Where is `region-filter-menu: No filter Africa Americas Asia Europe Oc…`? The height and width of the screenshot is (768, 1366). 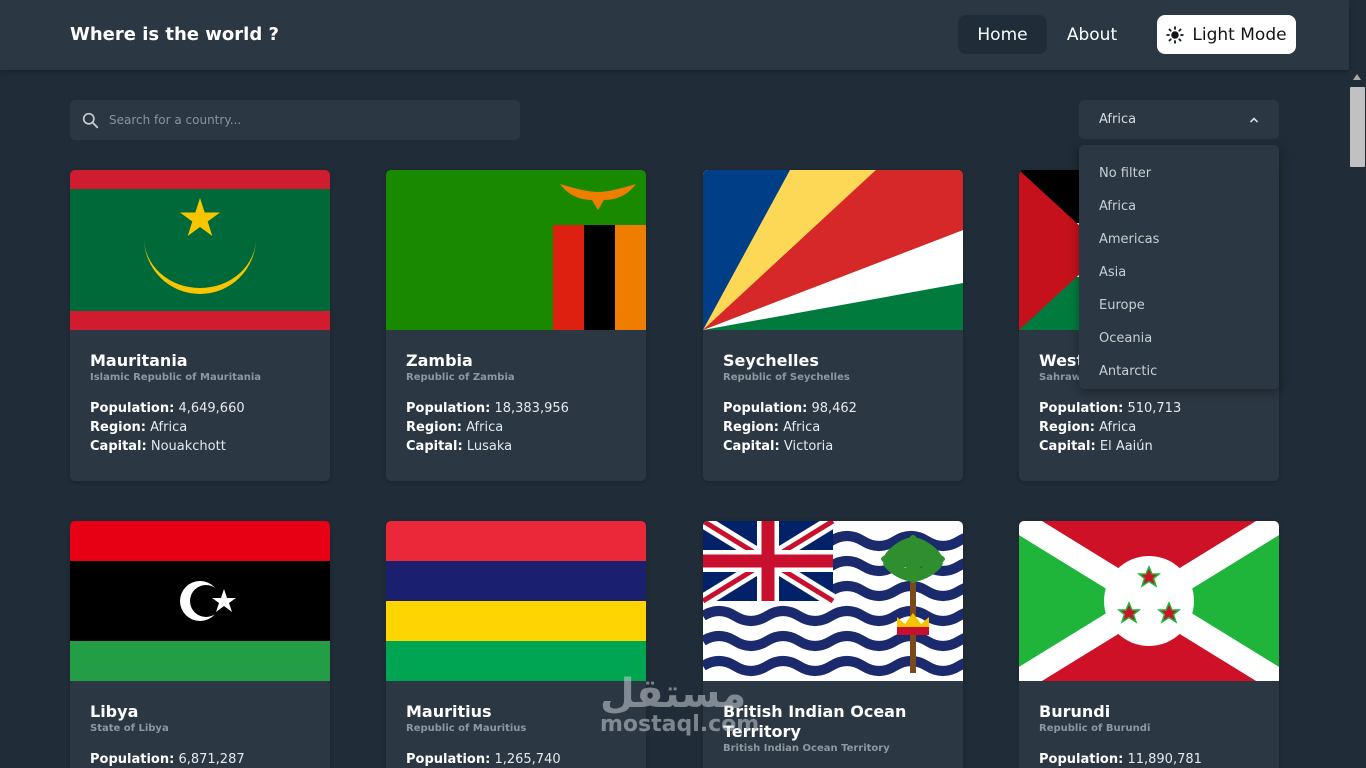 region-filter-menu: No filter Africa Americas Asia Europe Oc… is located at coordinates (1179, 267).